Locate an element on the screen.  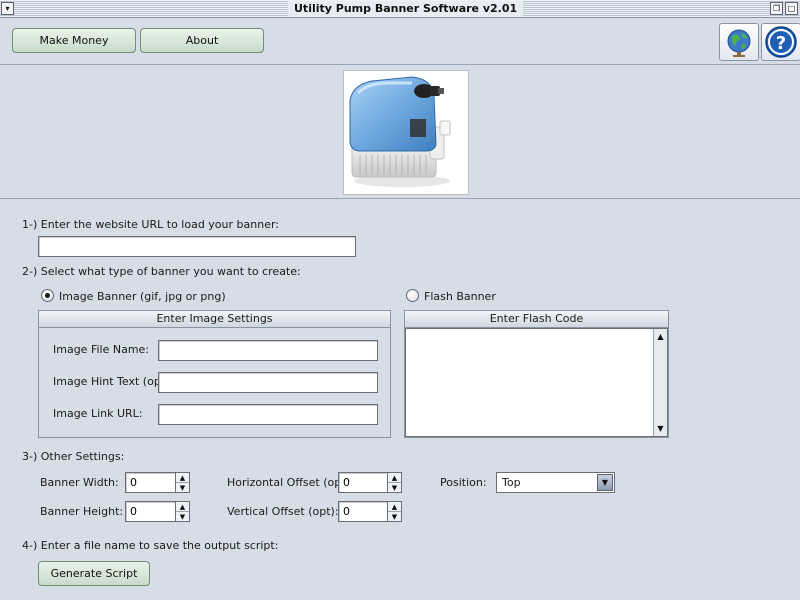
utility-pump-image is located at coordinates (400, 131).